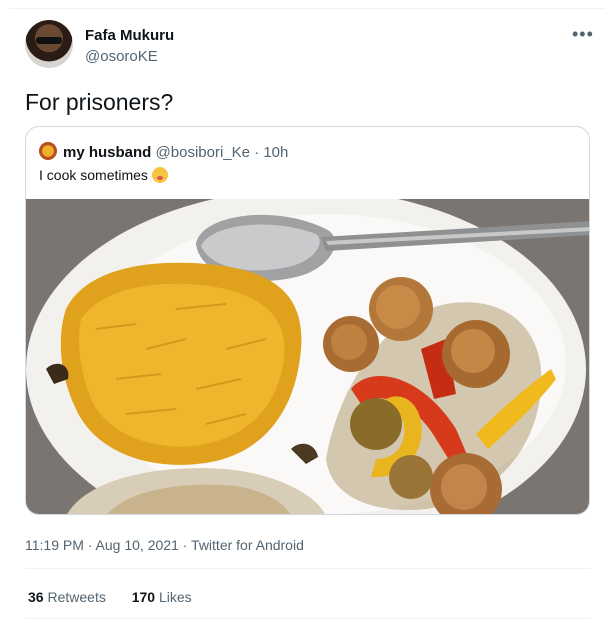  What do you see at coordinates (307, 568) in the screenshot?
I see `meta-divider` at bounding box center [307, 568].